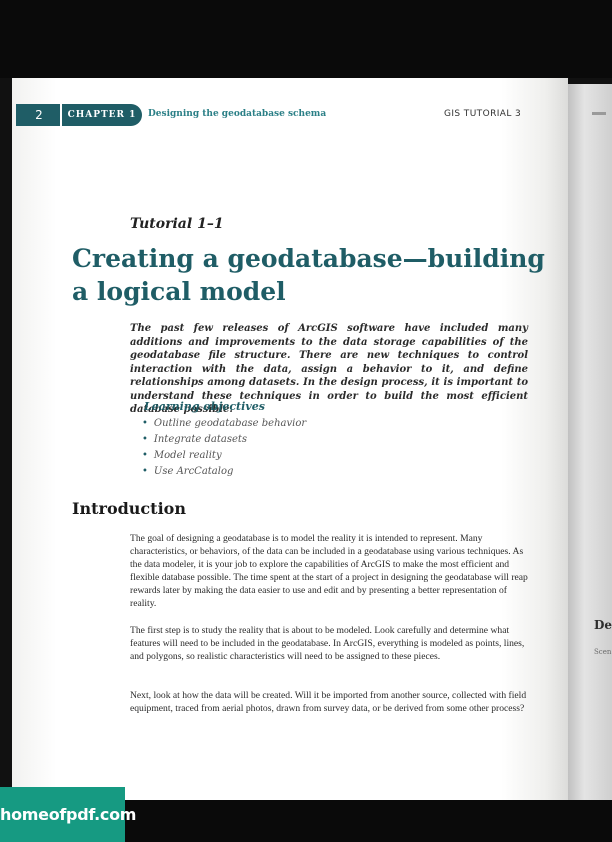 The width and height of the screenshot is (612, 842). I want to click on section-heading: Introduction, so click(129, 508).